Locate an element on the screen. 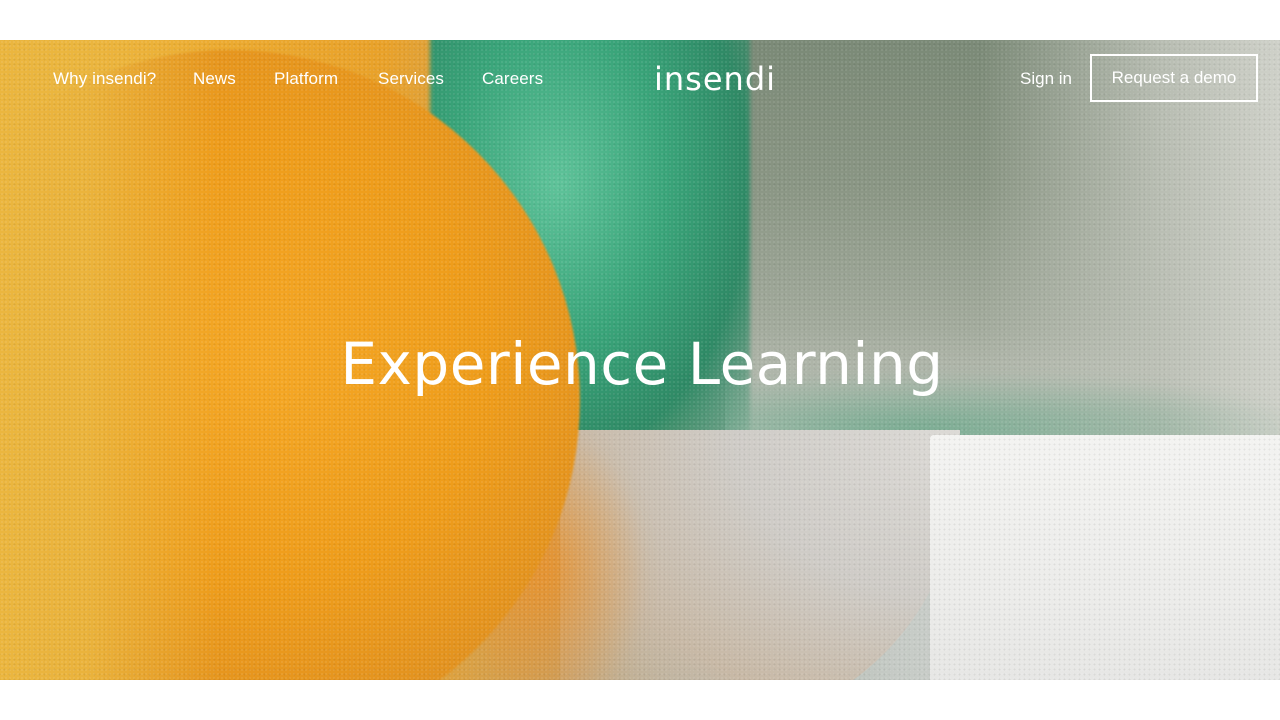 The image size is (1280, 720). nav-link-news: News is located at coordinates (214, 79).